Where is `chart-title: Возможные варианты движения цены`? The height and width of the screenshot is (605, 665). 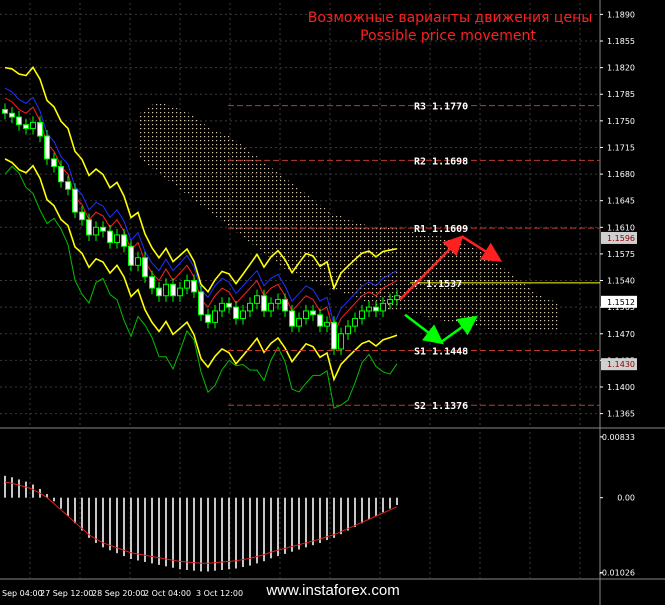
chart-title: Возможные варианты движения цены is located at coordinates (450, 18).